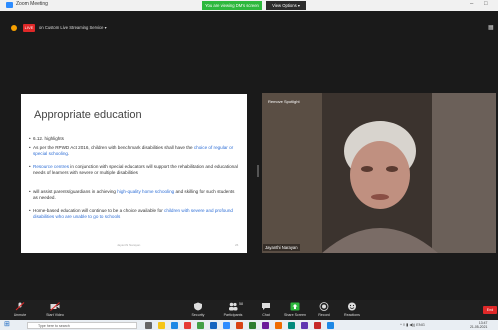 This screenshot has width=498, height=330. I want to click on word-icon, so click(213, 325).